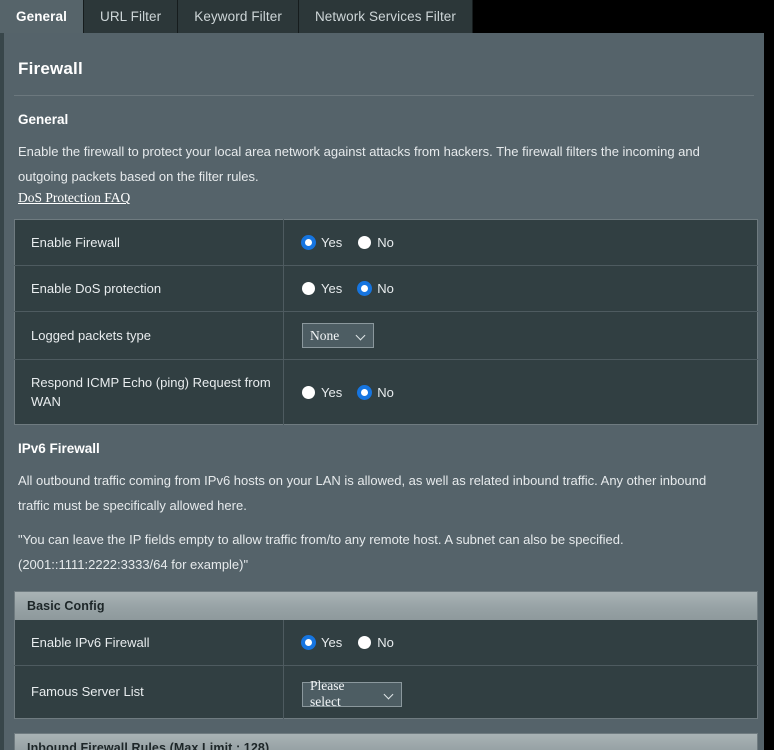 This screenshot has height=750, width=774. I want to click on tab-url-filter-label: URL Filter, so click(130, 16).